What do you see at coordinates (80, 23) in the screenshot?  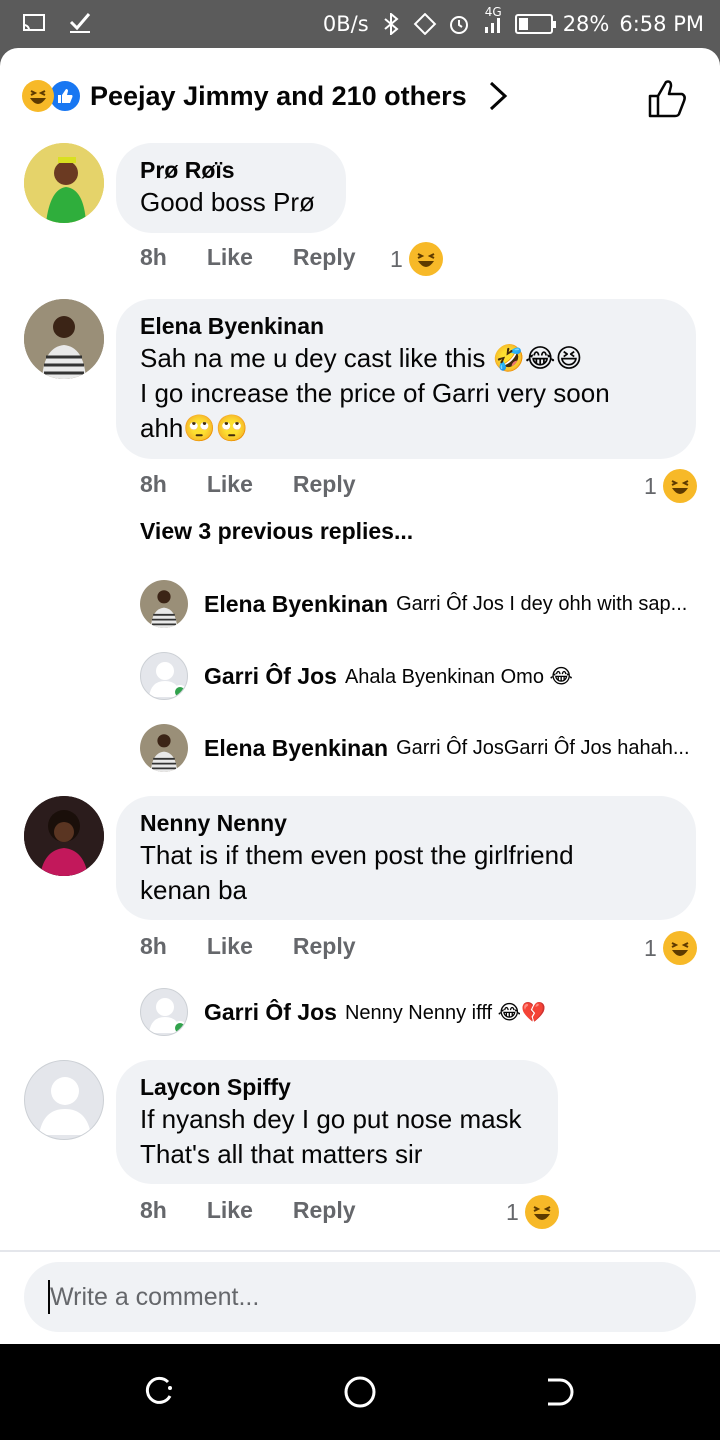 I see `check-icon` at bounding box center [80, 23].